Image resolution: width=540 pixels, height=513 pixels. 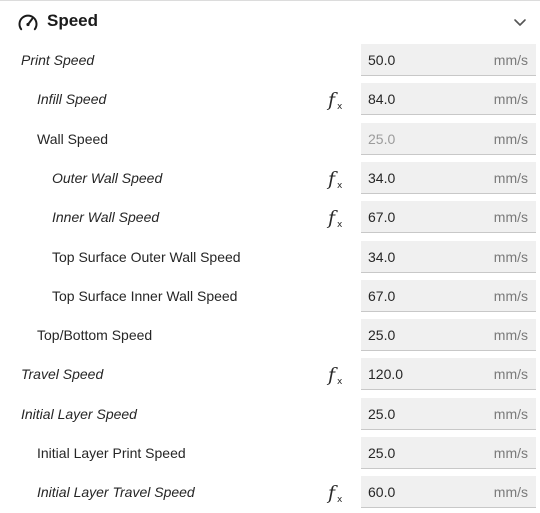 I want to click on setting-row: Top/Bottom Speed 25.0 mm/s, so click(x=270, y=335).